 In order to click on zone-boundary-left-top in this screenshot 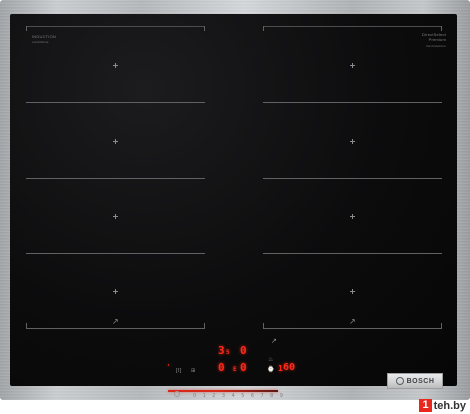, I will do `click(115, 26)`.